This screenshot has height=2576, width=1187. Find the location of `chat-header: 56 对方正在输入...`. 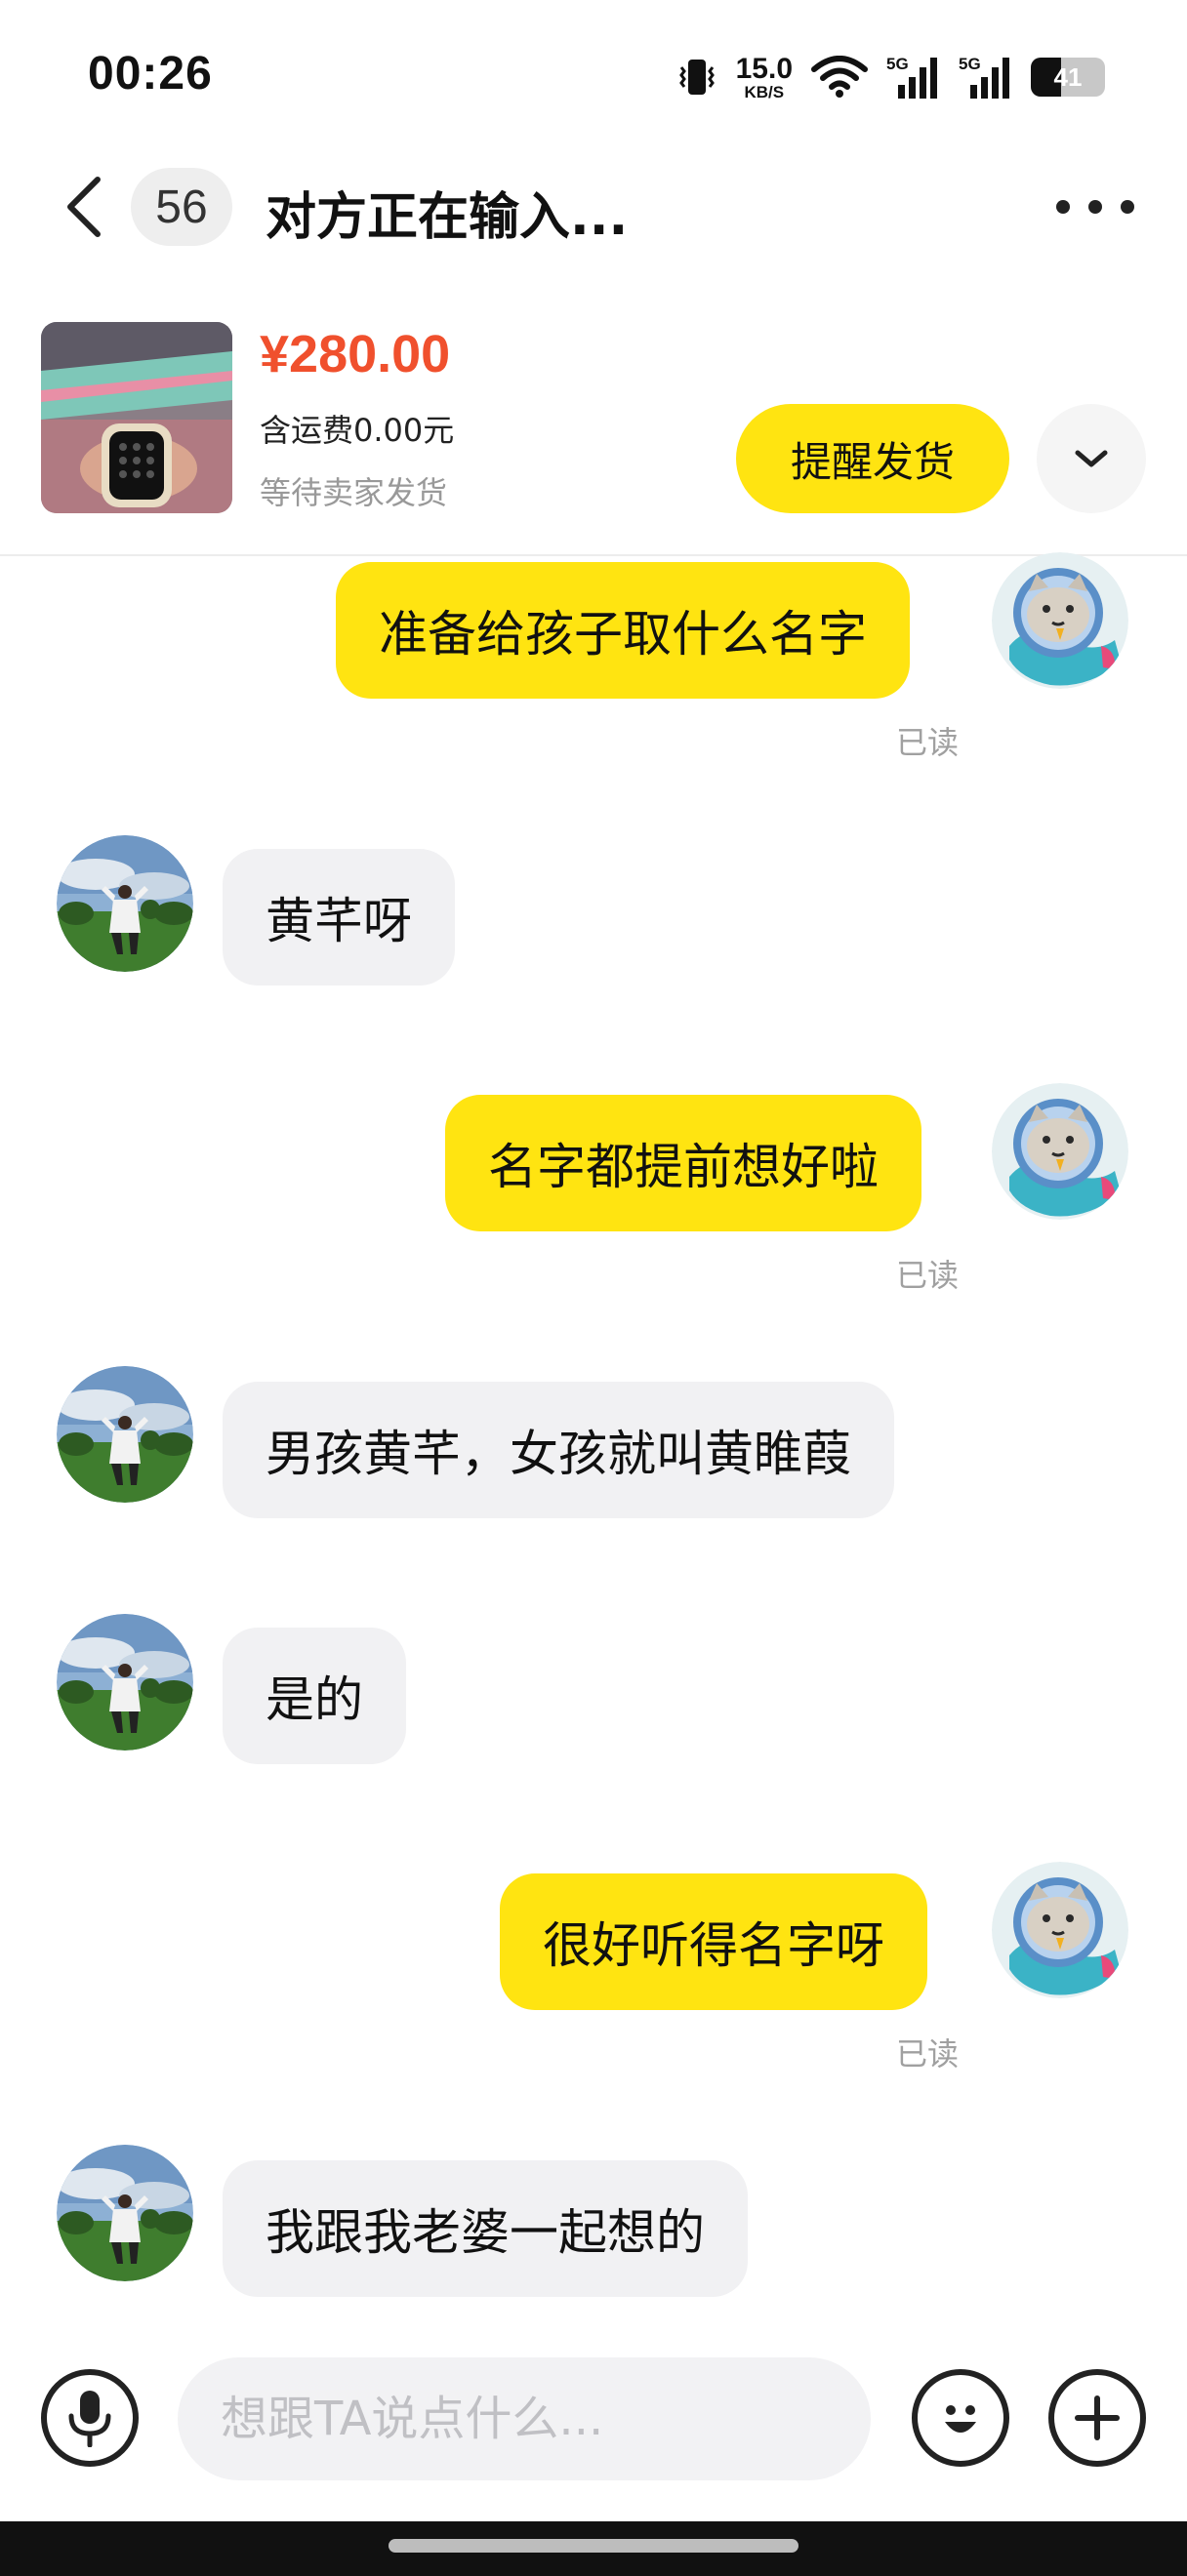

chat-header: 56 对方正在输入... is located at coordinates (593, 207).